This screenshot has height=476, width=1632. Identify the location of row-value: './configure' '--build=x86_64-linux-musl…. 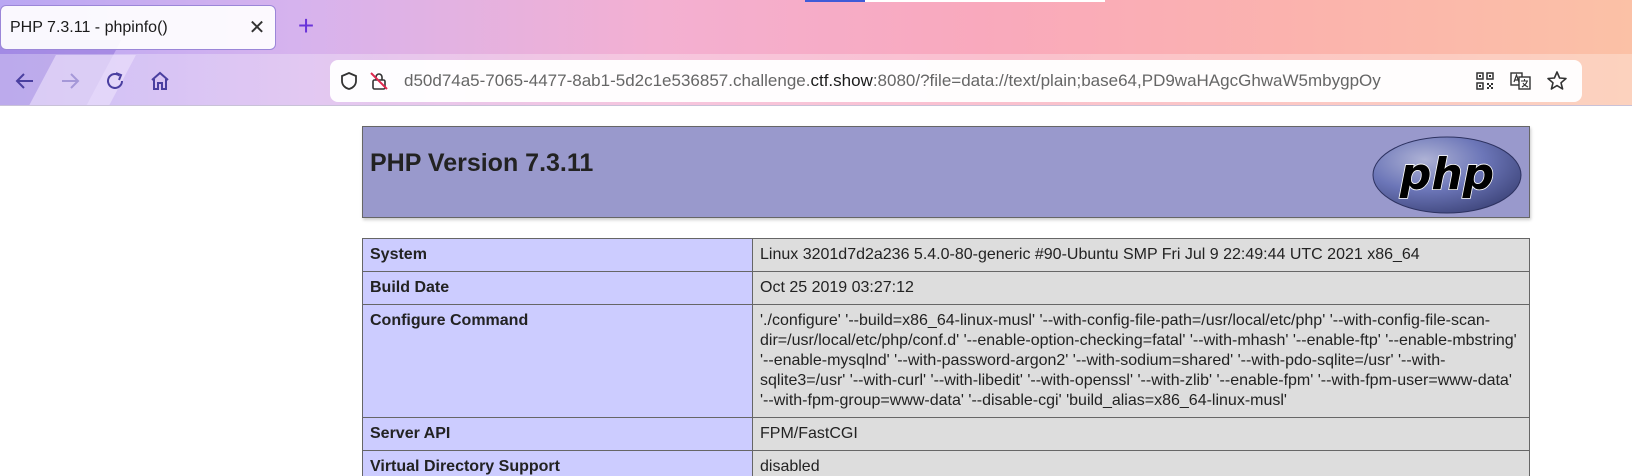
(1141, 361).